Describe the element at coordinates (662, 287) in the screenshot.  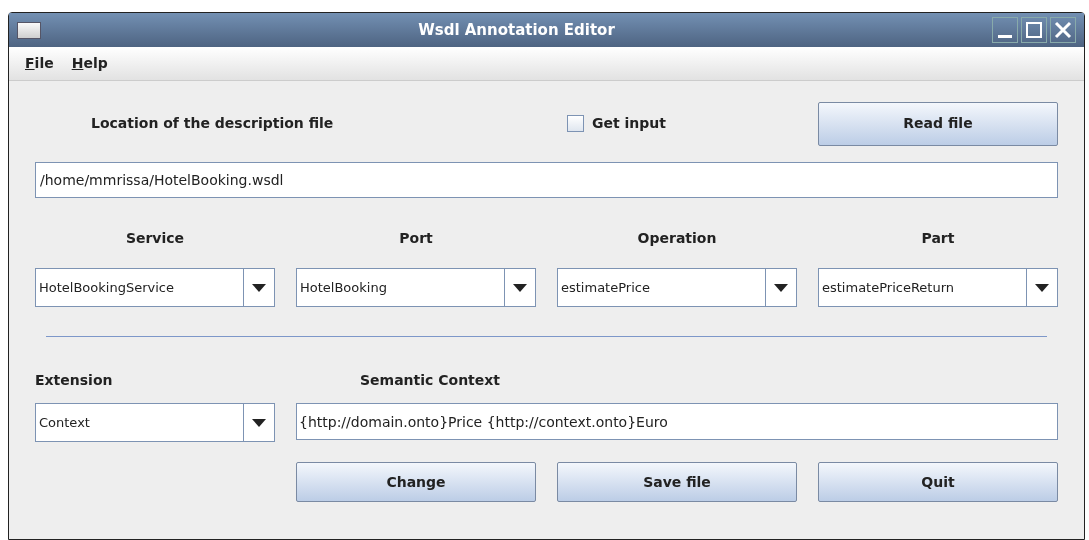
I see `dropdown-value: estimatePrice` at that location.